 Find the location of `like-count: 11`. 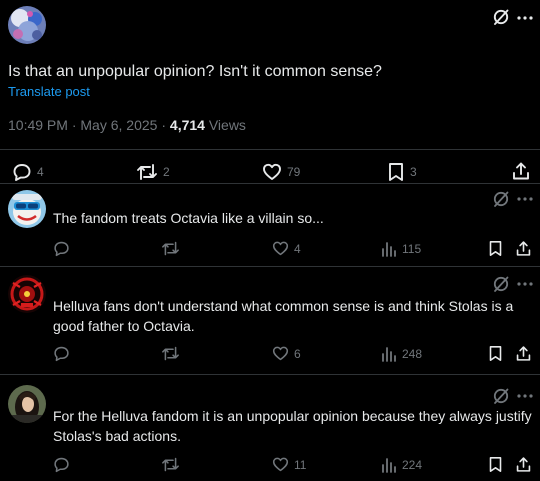

like-count: 11 is located at coordinates (300, 464).